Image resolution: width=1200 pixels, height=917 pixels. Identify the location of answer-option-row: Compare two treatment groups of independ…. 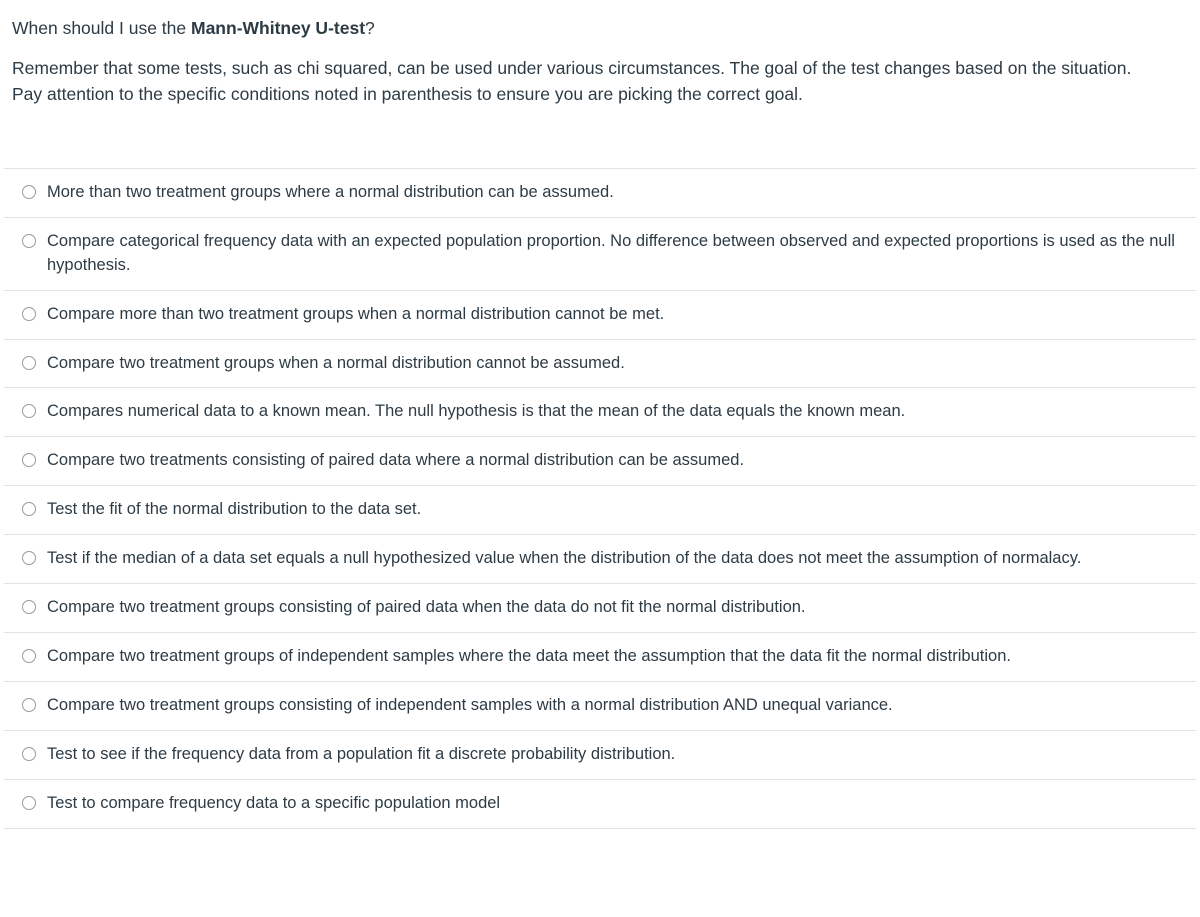
(600, 656).